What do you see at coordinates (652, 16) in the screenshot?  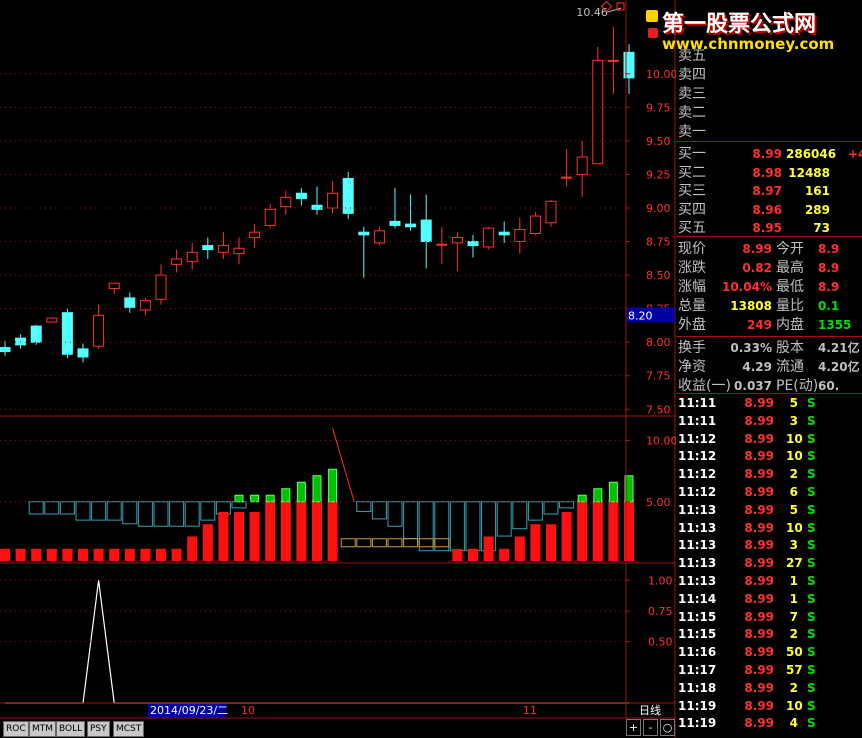 I see `logo-icon` at bounding box center [652, 16].